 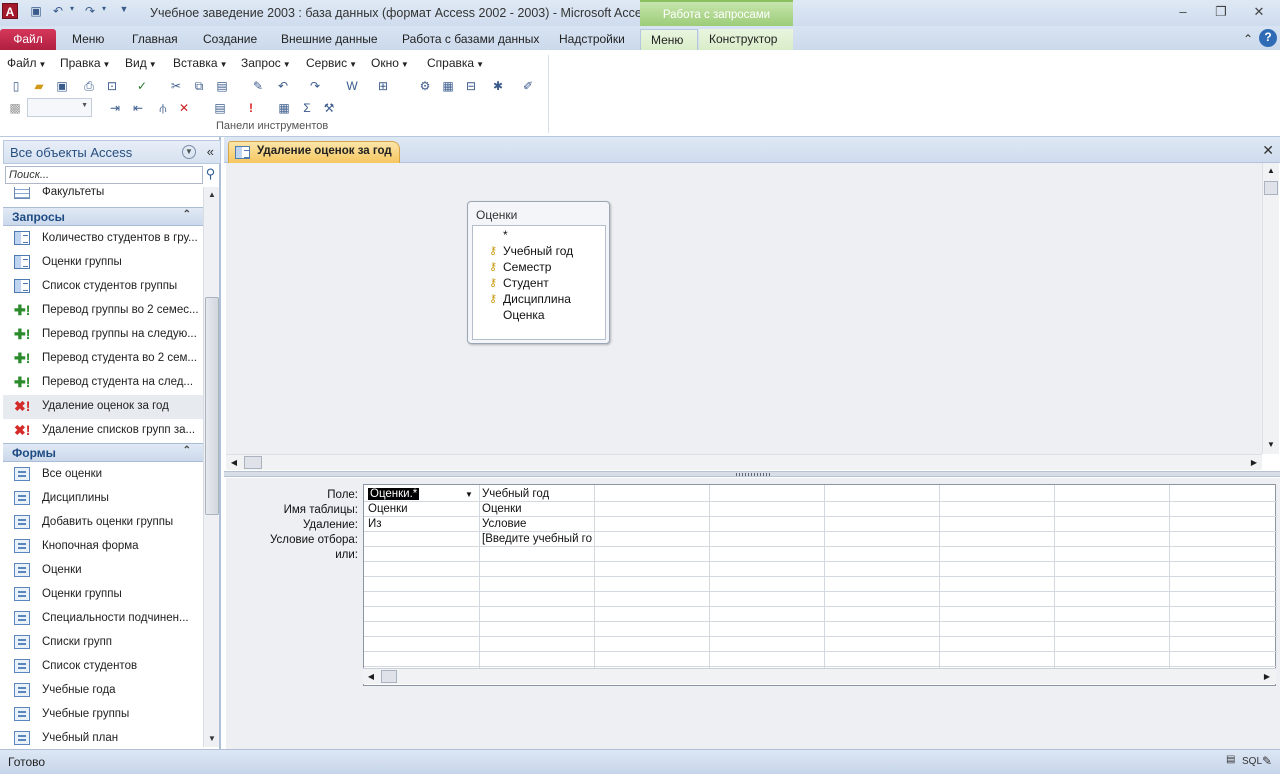 What do you see at coordinates (504, 524) in the screenshot?
I see `grid-cell-delete: Условие` at bounding box center [504, 524].